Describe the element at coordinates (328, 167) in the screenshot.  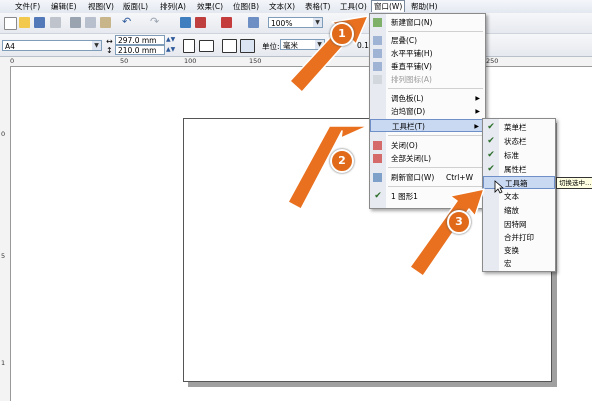
I see `arrow-2-icon` at that location.